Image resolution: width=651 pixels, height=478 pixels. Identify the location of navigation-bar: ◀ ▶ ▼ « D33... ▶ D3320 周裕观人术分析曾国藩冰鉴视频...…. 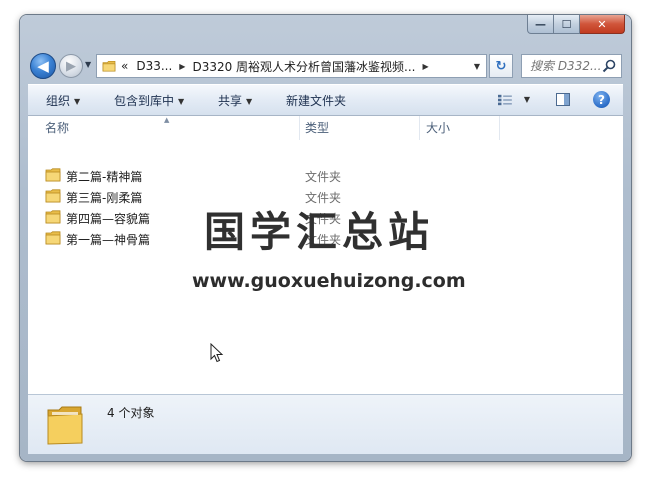
(325, 66).